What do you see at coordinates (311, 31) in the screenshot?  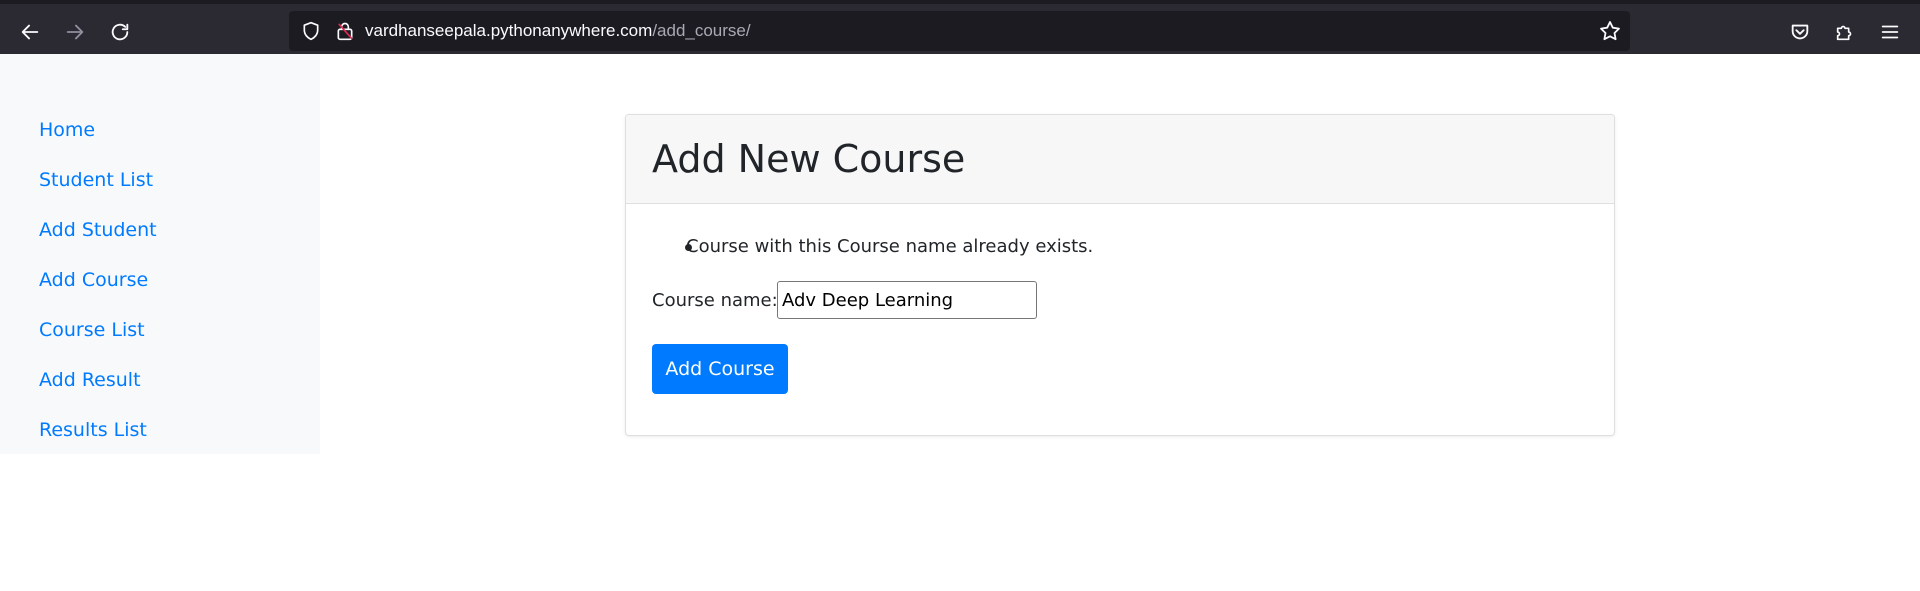 I see `shield-icon` at bounding box center [311, 31].